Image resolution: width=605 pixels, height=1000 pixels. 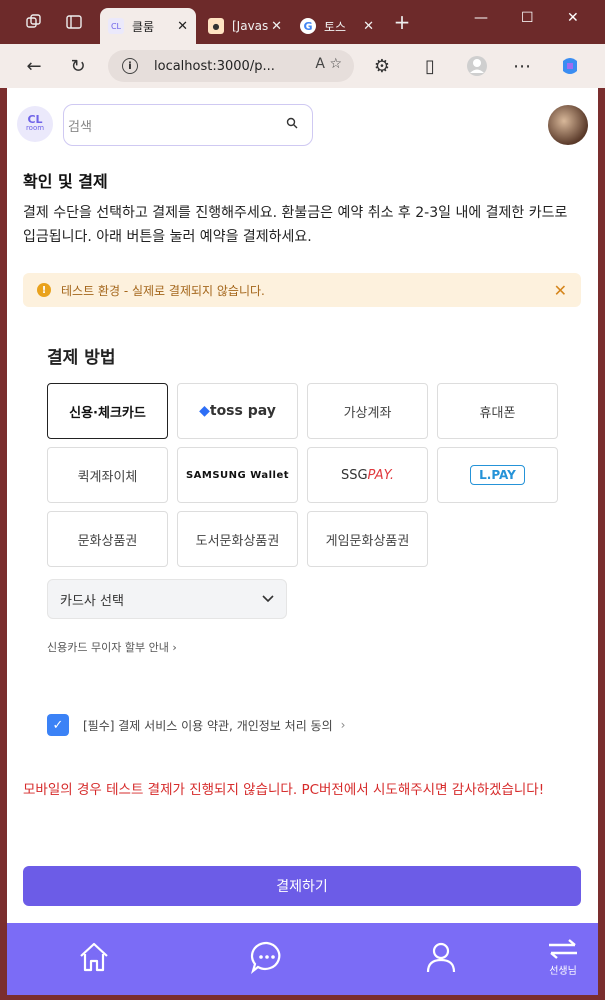 I want to click on chevron-down-icon, so click(x=268, y=599).